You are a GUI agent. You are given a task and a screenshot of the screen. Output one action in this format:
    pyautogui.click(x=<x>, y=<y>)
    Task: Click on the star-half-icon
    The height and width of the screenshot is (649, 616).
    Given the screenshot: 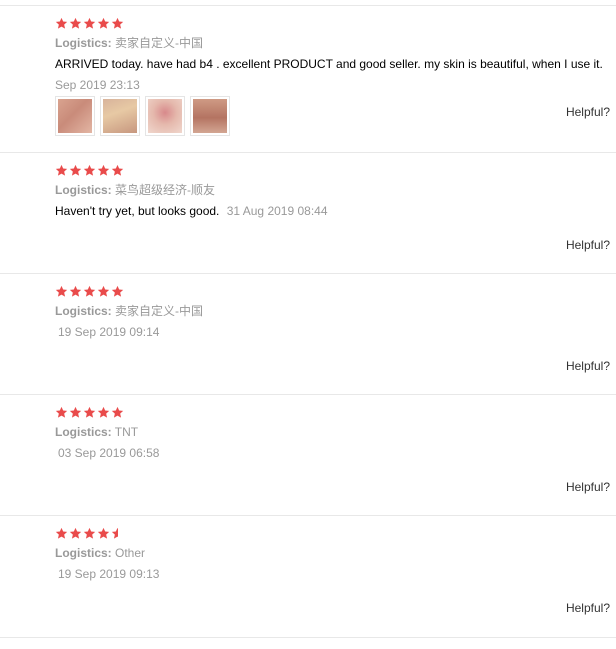 What is the action you would take?
    pyautogui.click(x=115, y=533)
    